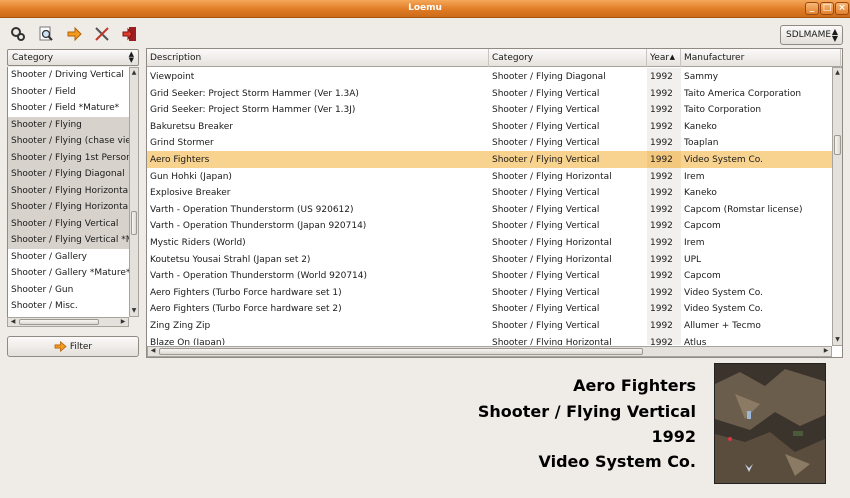 This screenshot has width=850, height=498. Describe the element at coordinates (68, 290) in the screenshot. I see `category-list-item: Shooter / Gun` at that location.